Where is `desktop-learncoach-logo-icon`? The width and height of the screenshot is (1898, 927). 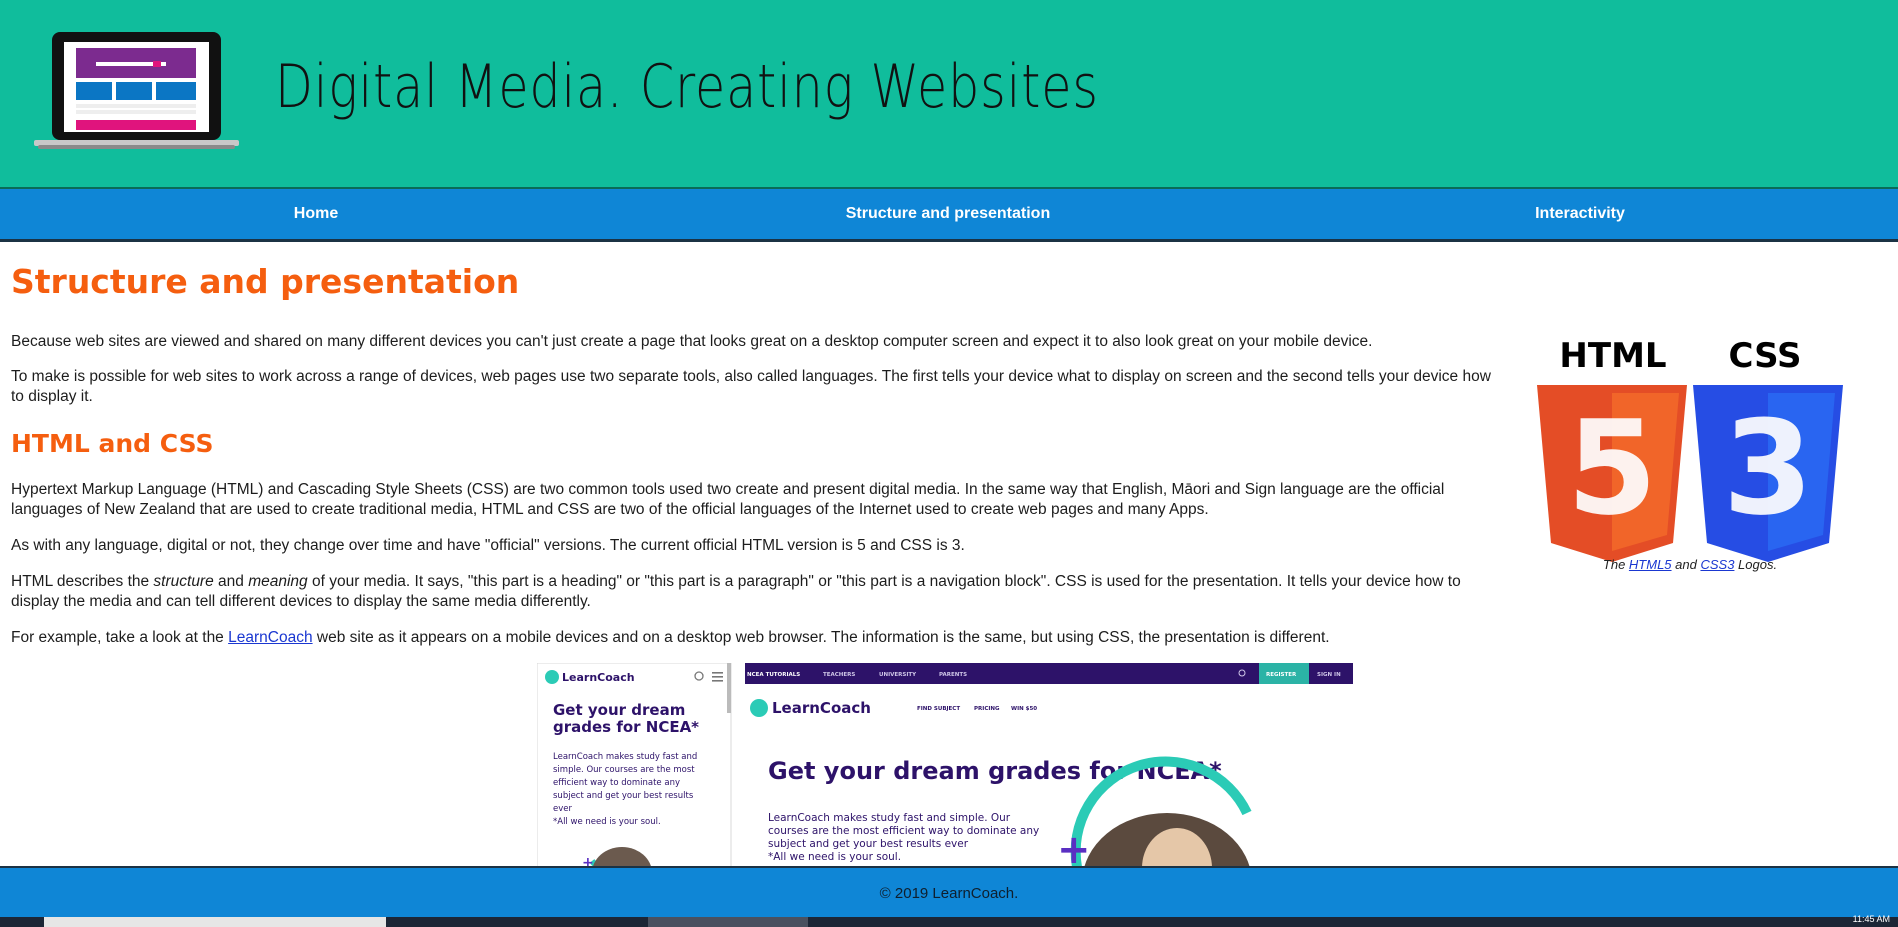 desktop-learncoach-logo-icon is located at coordinates (759, 708).